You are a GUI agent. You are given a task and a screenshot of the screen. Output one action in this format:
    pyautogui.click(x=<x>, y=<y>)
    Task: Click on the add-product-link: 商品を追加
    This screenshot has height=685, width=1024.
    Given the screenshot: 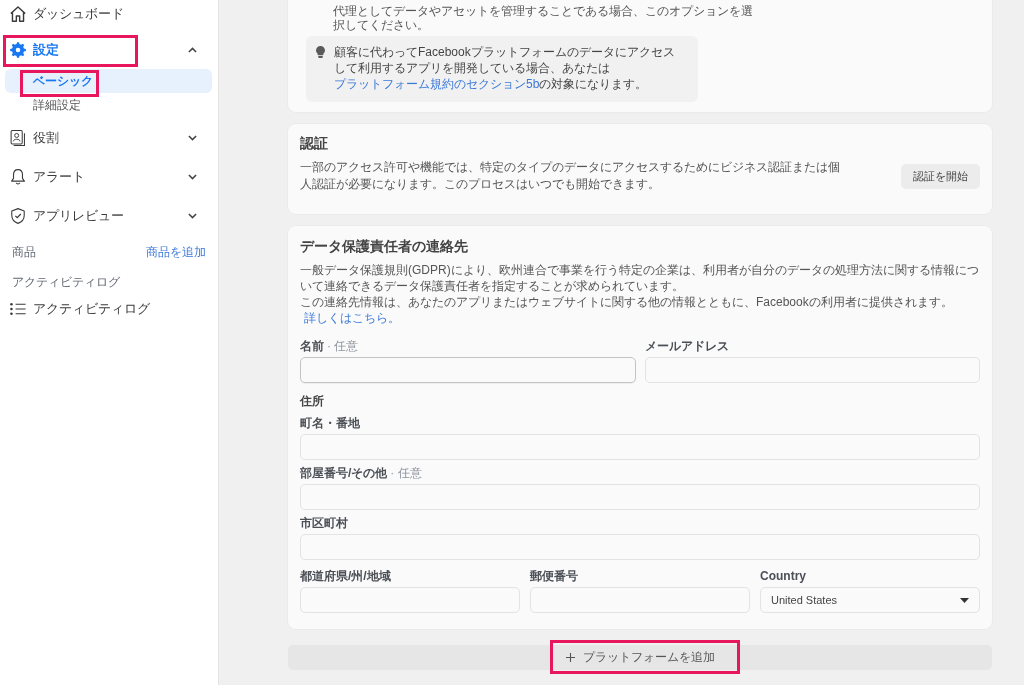 What is the action you would take?
    pyautogui.click(x=176, y=252)
    